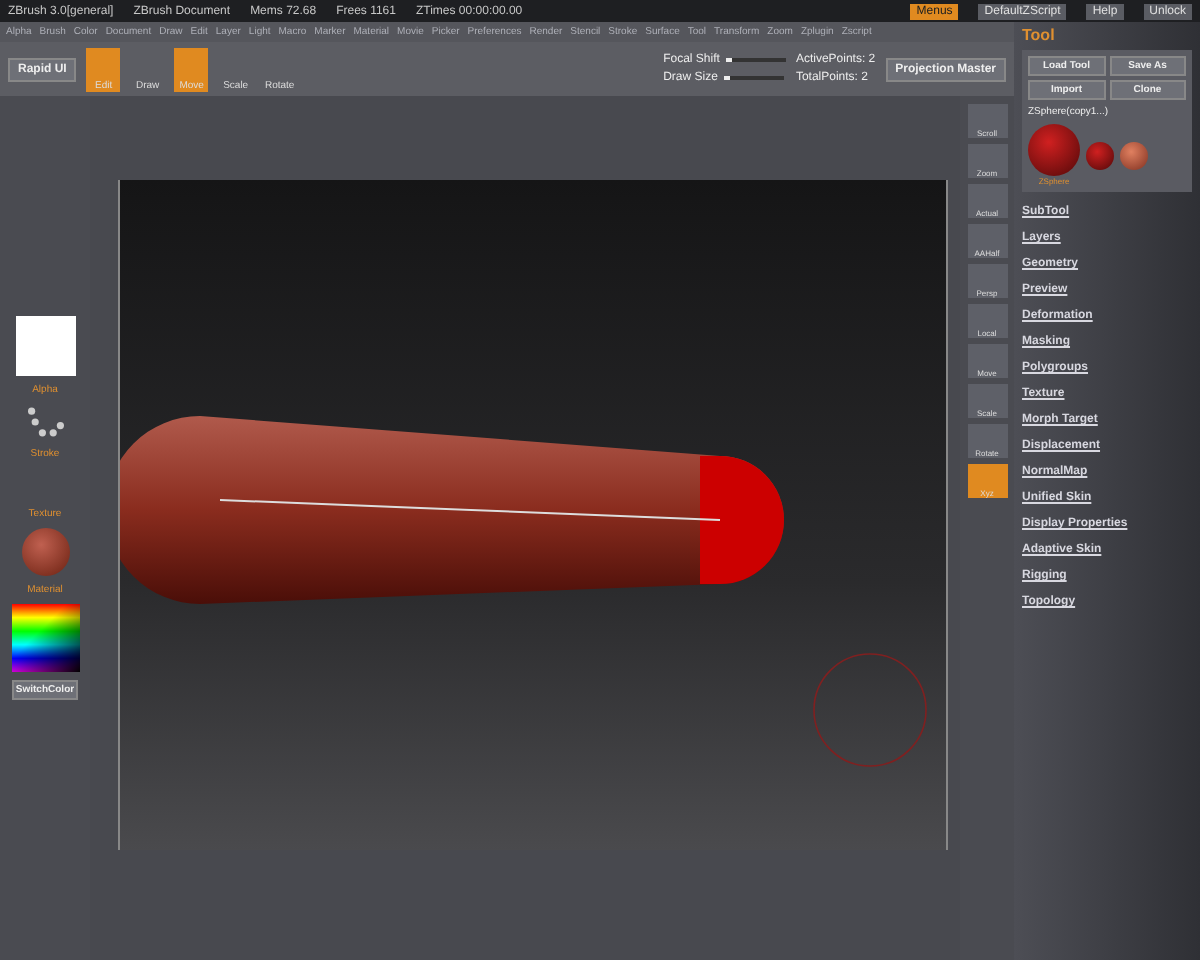 The image size is (1200, 960). Describe the element at coordinates (1039, 35) in the screenshot. I see `tool-palette-title: Tool` at that location.